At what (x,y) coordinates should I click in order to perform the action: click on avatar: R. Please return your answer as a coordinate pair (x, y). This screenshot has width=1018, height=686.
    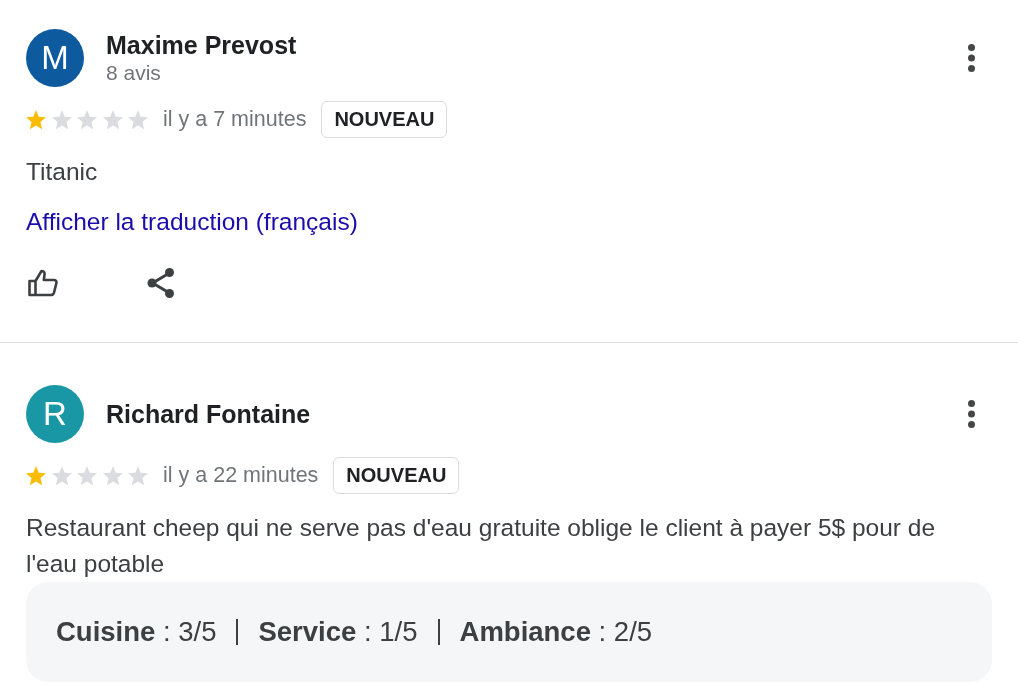
    Looking at the image, I should click on (55, 414).